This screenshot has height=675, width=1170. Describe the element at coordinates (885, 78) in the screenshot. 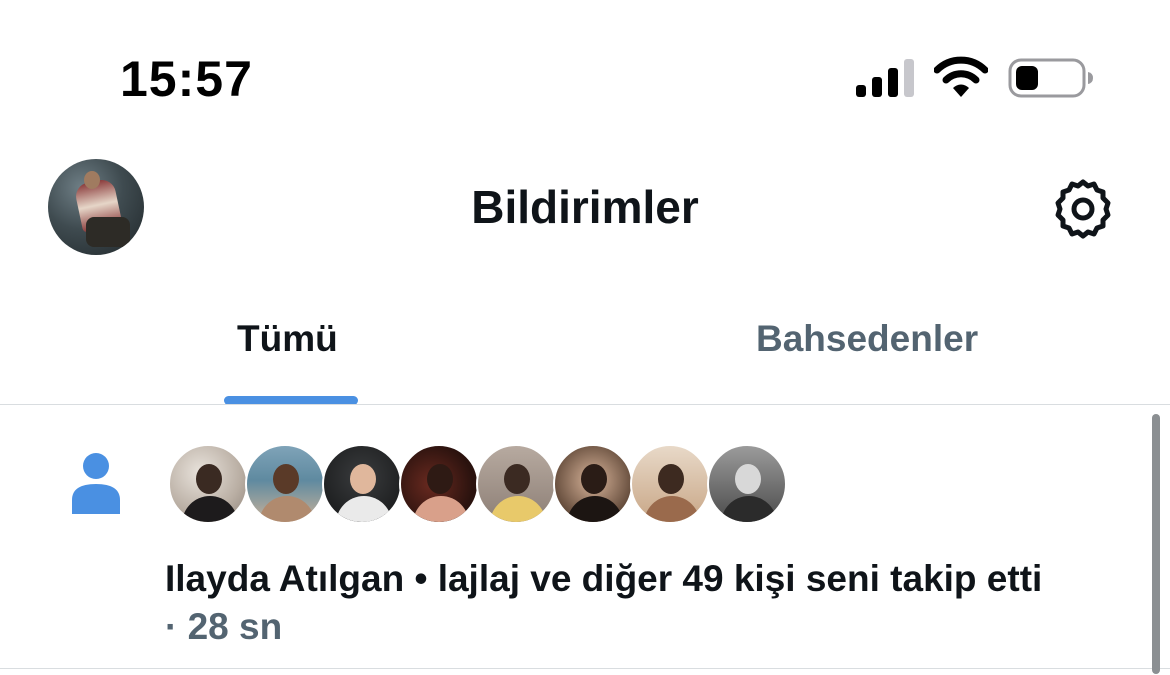

I see `cellular-signal-icon` at that location.